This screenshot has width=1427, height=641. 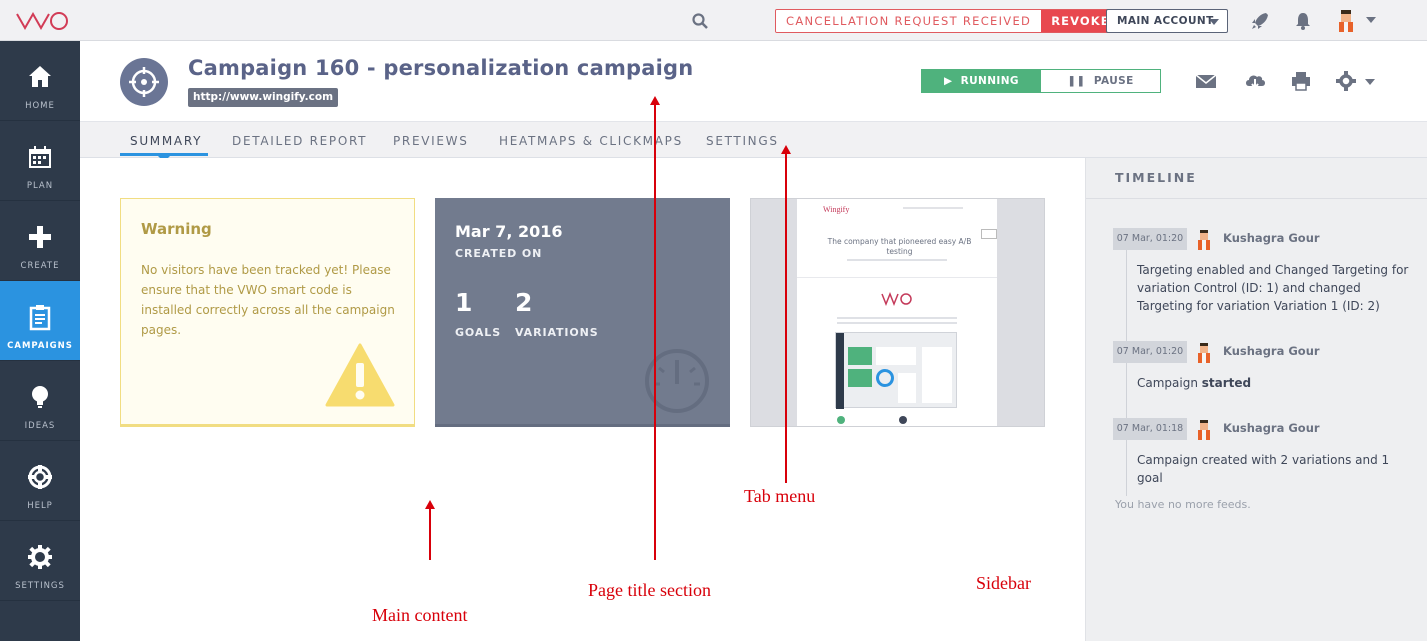 I want to click on account-label: MAIN ACCOUNT, so click(x=1165, y=21).